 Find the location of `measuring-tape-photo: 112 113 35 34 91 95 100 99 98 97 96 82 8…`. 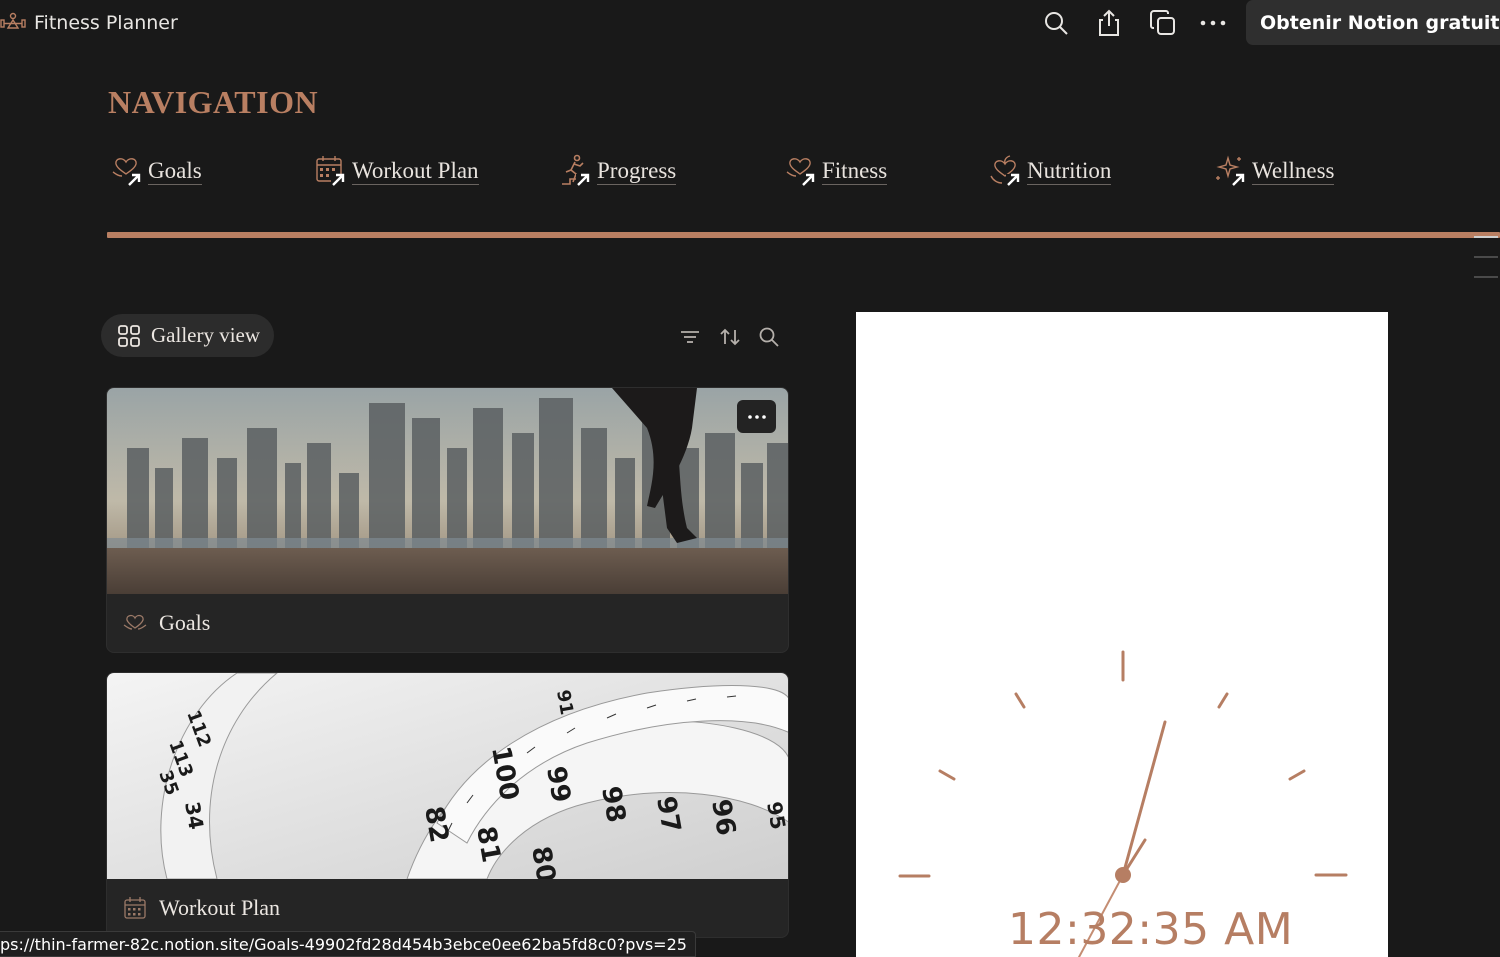

measuring-tape-photo: 112 113 35 34 91 95 100 99 98 97 96 82 8… is located at coordinates (447, 776).